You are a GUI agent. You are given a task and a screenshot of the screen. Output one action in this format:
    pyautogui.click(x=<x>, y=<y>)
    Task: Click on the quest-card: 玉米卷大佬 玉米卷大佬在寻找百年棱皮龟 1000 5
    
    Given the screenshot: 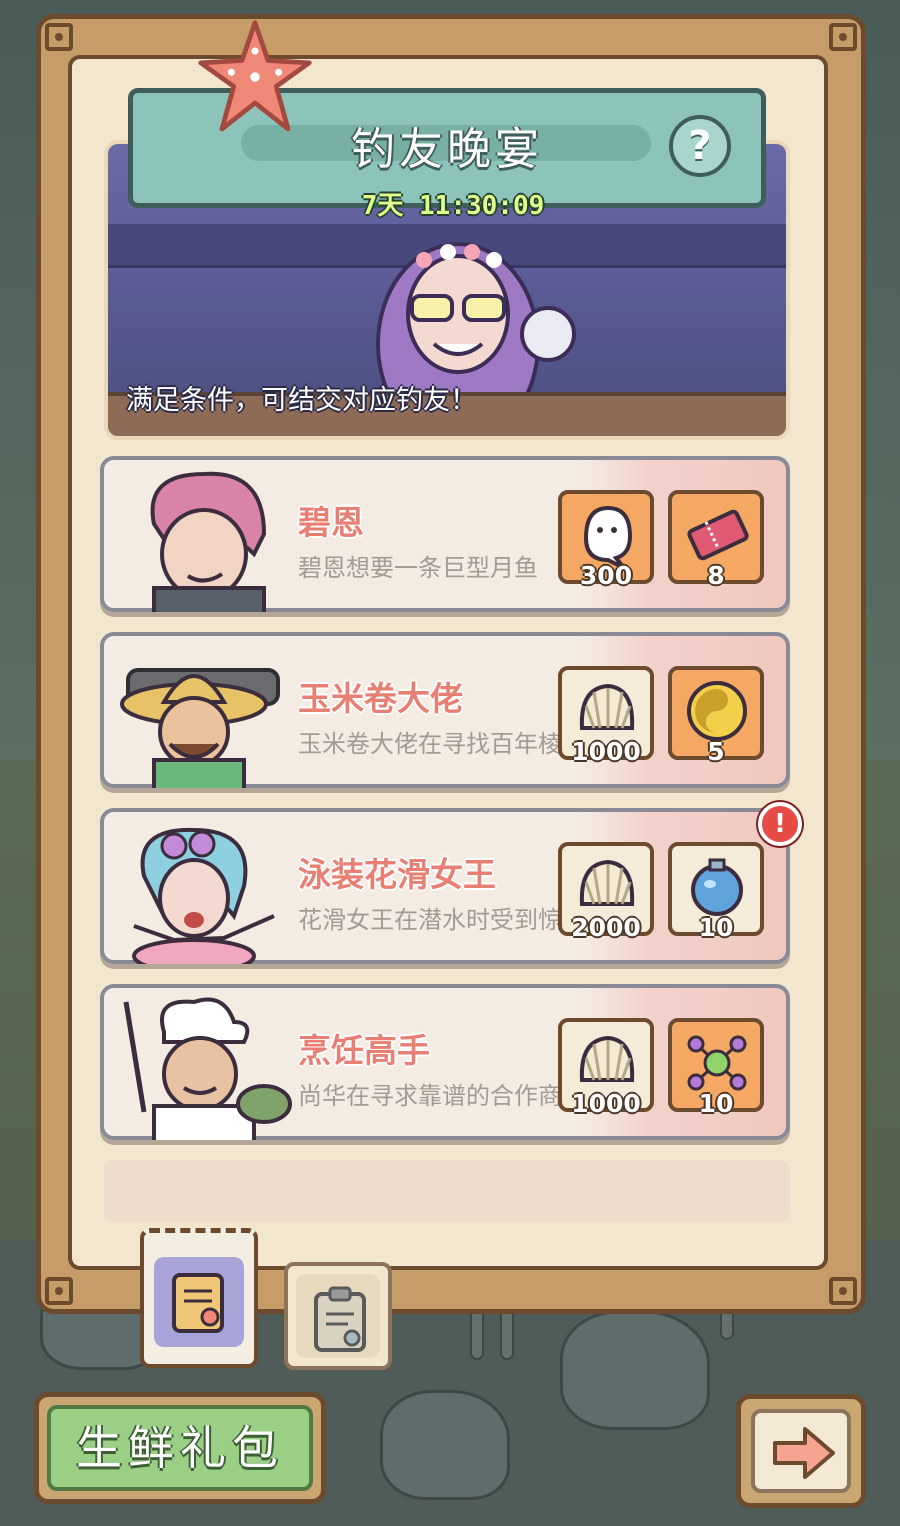 What is the action you would take?
    pyautogui.click(x=445, y=710)
    